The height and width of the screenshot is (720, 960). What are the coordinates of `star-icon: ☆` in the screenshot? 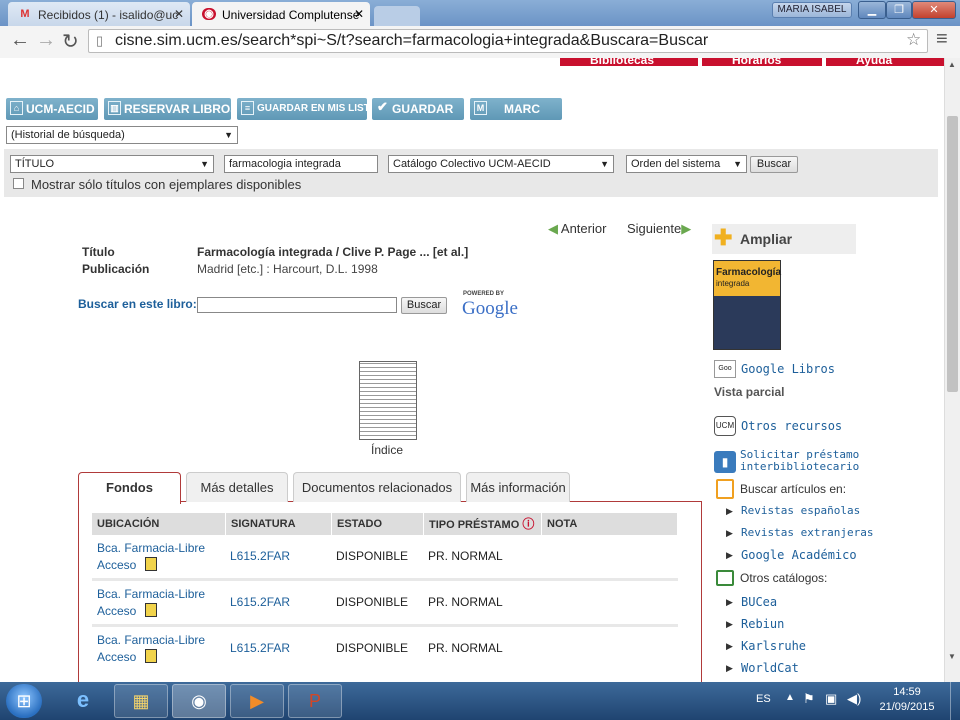 It's located at (913, 40).